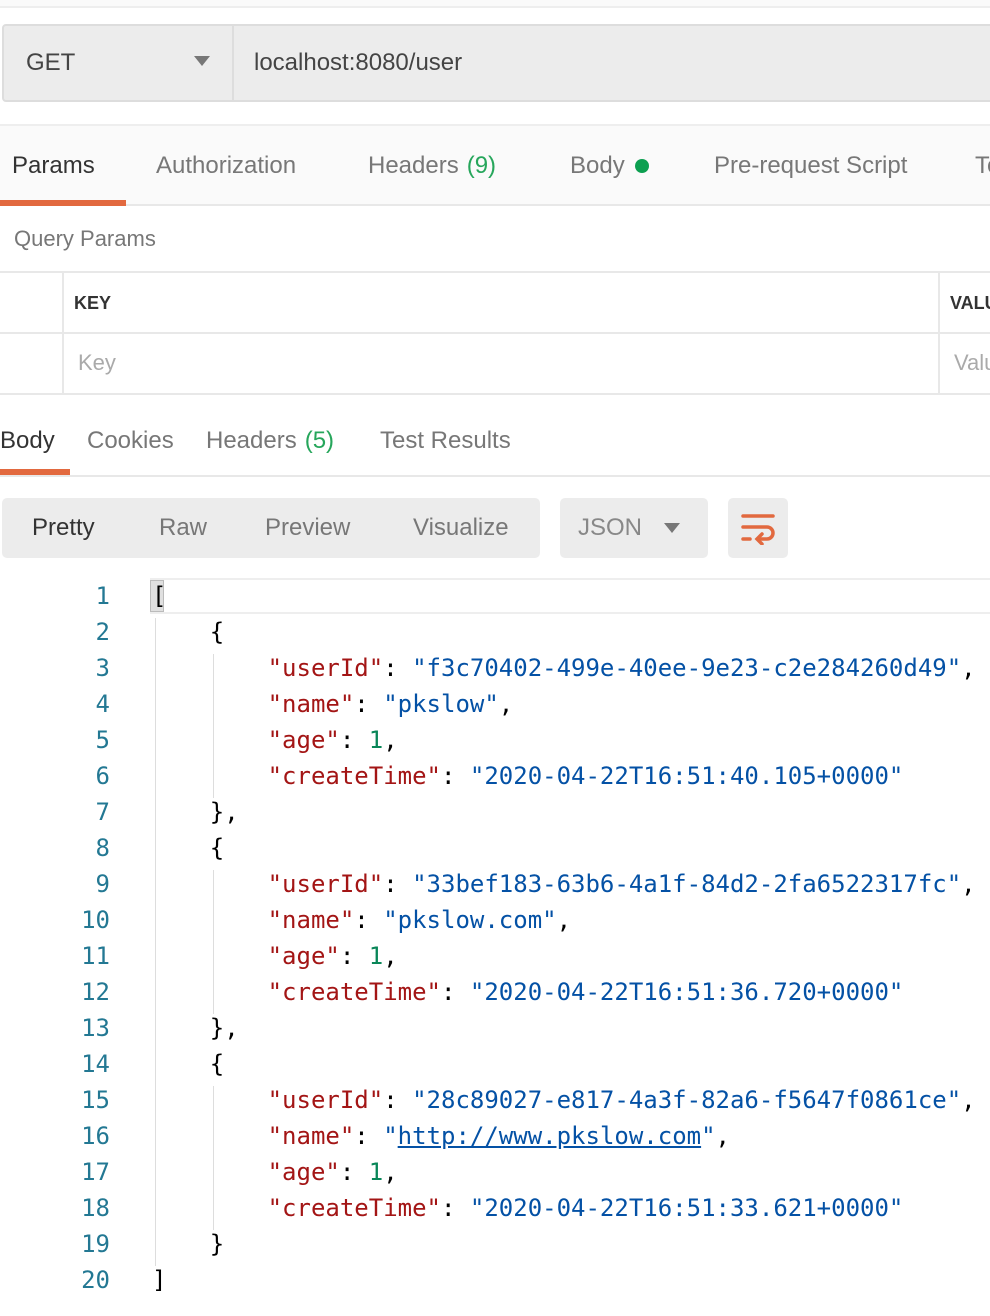 The height and width of the screenshot is (1316, 990). What do you see at coordinates (63, 528) in the screenshot?
I see `view-pretty-button: Pretty` at bounding box center [63, 528].